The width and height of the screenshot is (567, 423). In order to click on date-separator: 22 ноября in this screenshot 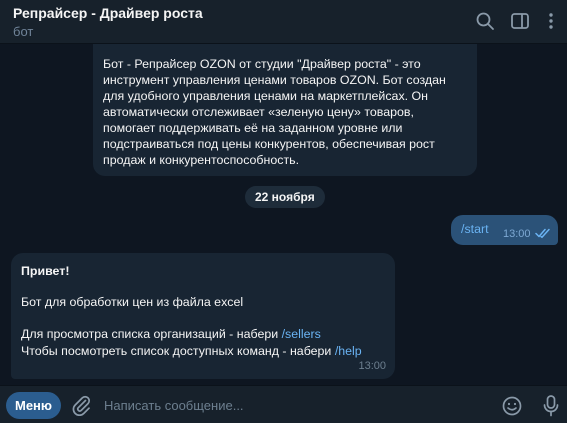, I will do `click(285, 197)`.